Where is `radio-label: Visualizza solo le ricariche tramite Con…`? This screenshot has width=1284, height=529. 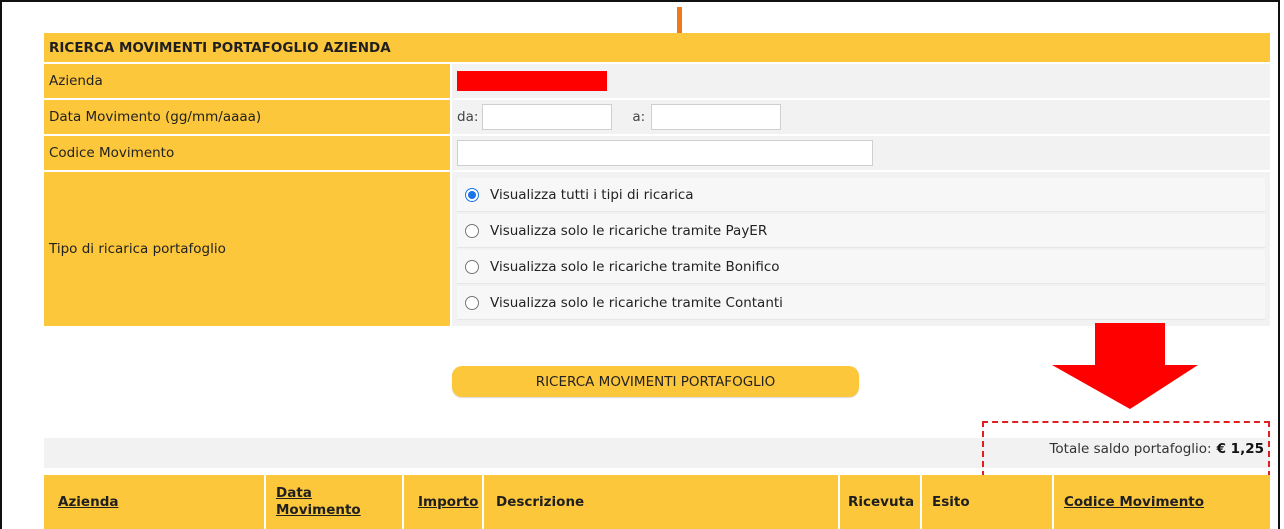
radio-label: Visualizza solo le ricariche tramite Con… is located at coordinates (636, 302).